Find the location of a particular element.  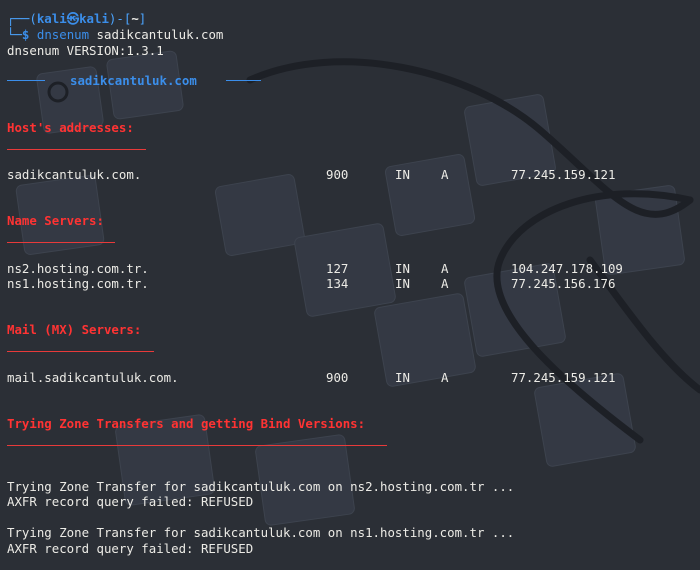

section-rule-mx is located at coordinates (80, 351).